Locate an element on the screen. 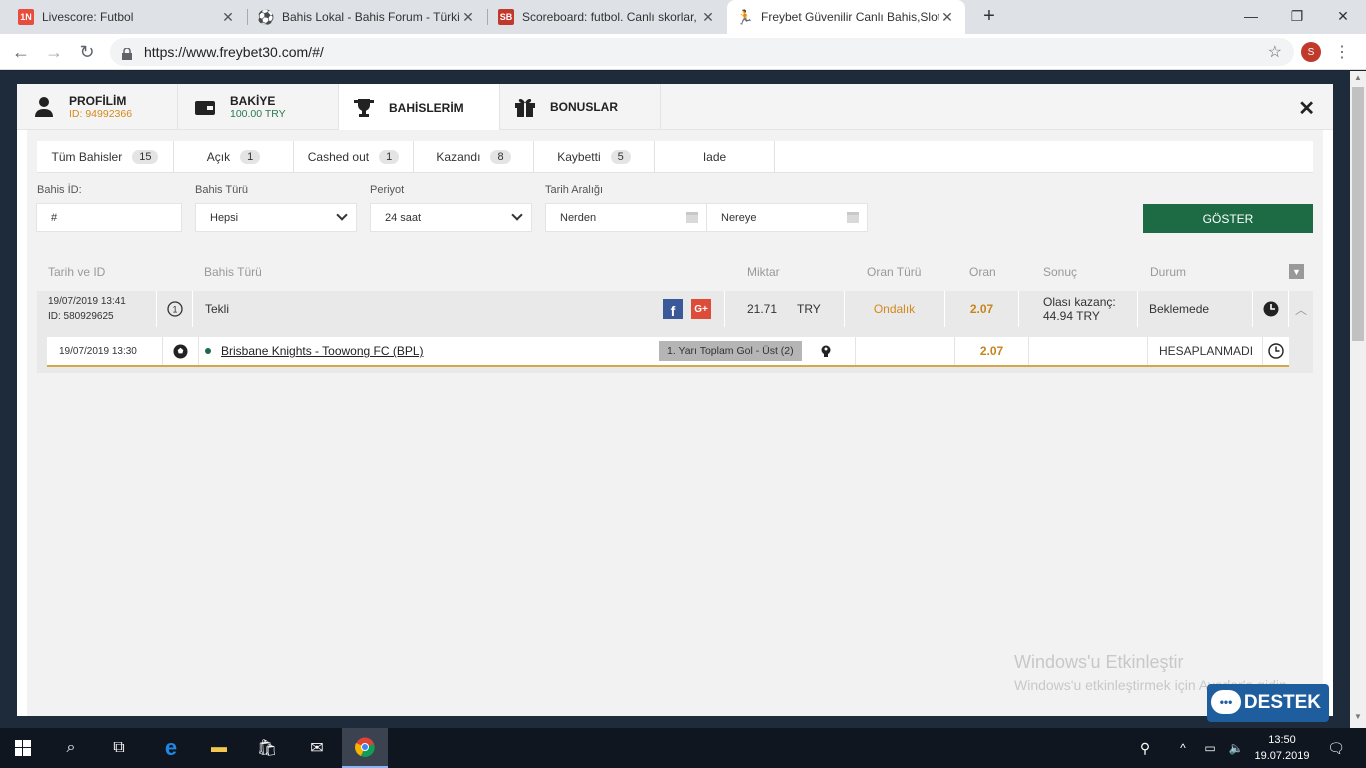 The width and height of the screenshot is (1366, 768). facebook-share-icon: f is located at coordinates (673, 309).